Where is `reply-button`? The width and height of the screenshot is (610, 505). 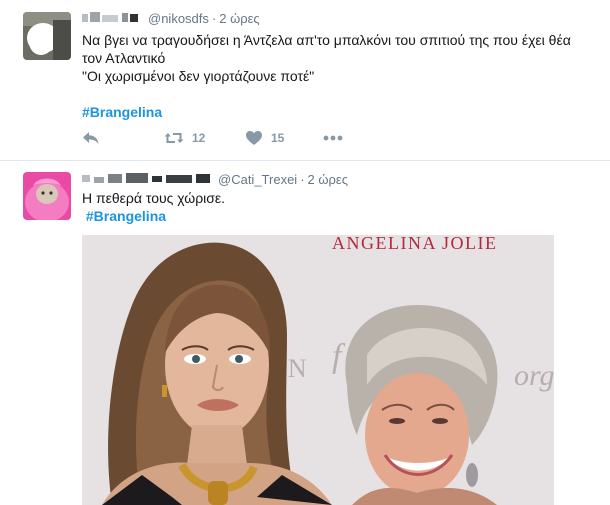 reply-button is located at coordinates (91, 138).